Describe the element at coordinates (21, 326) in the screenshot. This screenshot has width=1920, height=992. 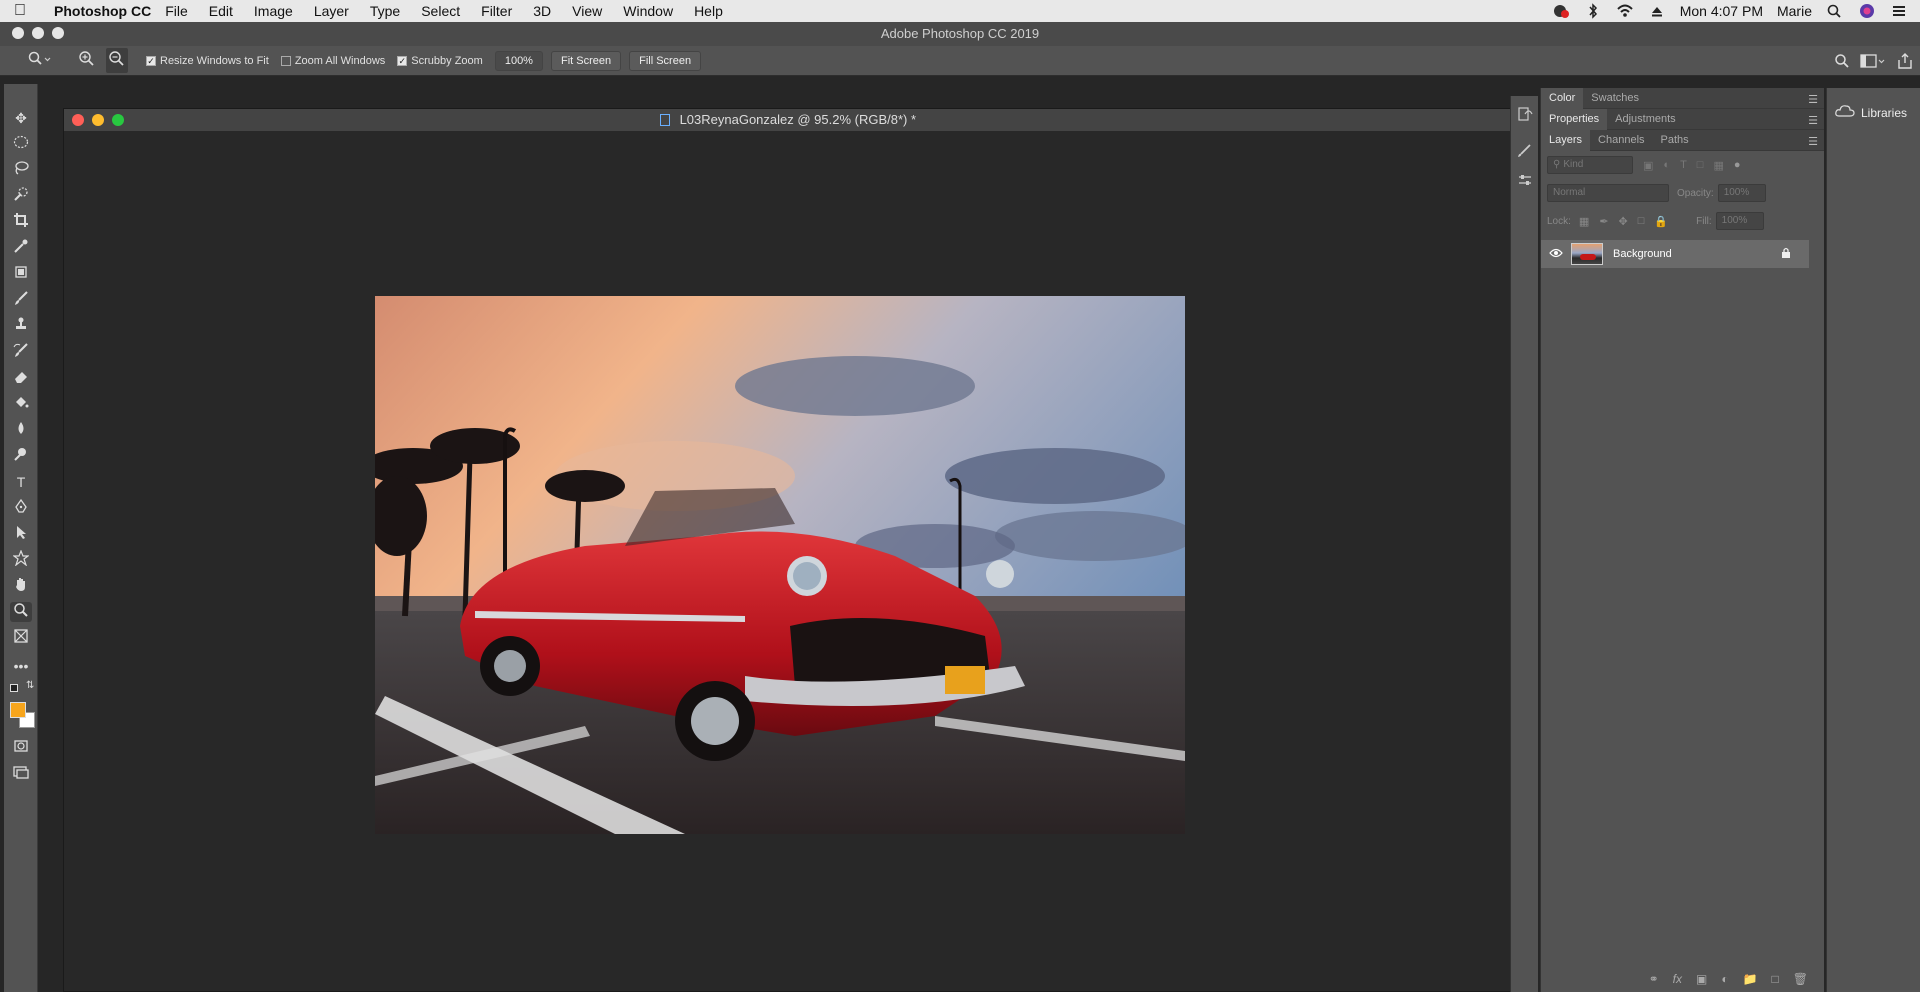
I see `clone-stamp-tool-icon` at that location.